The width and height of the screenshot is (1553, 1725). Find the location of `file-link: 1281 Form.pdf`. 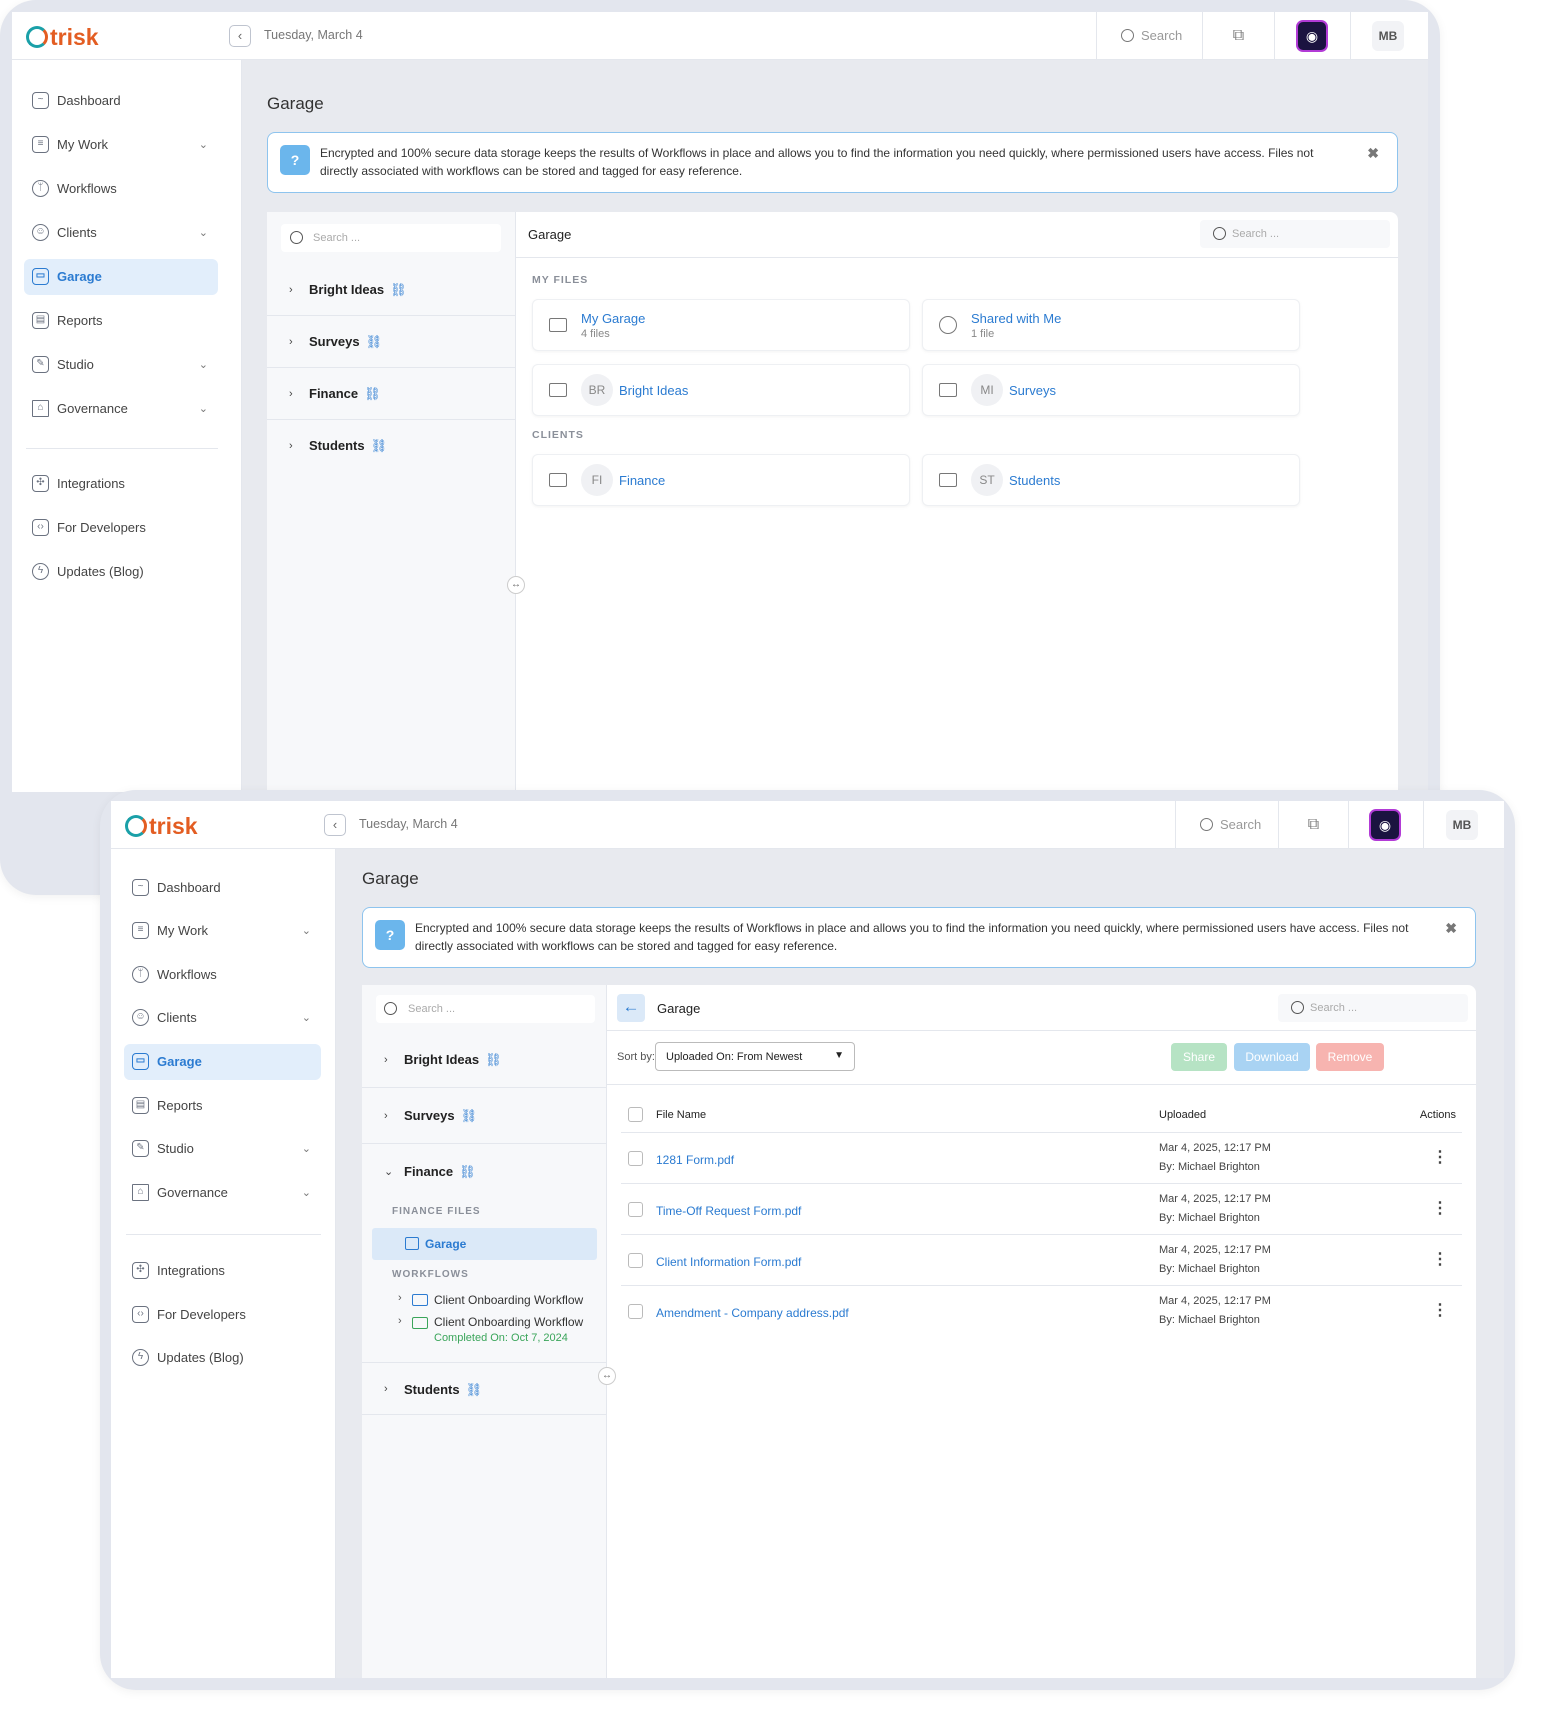

file-link: 1281 Form.pdf is located at coordinates (695, 1160).